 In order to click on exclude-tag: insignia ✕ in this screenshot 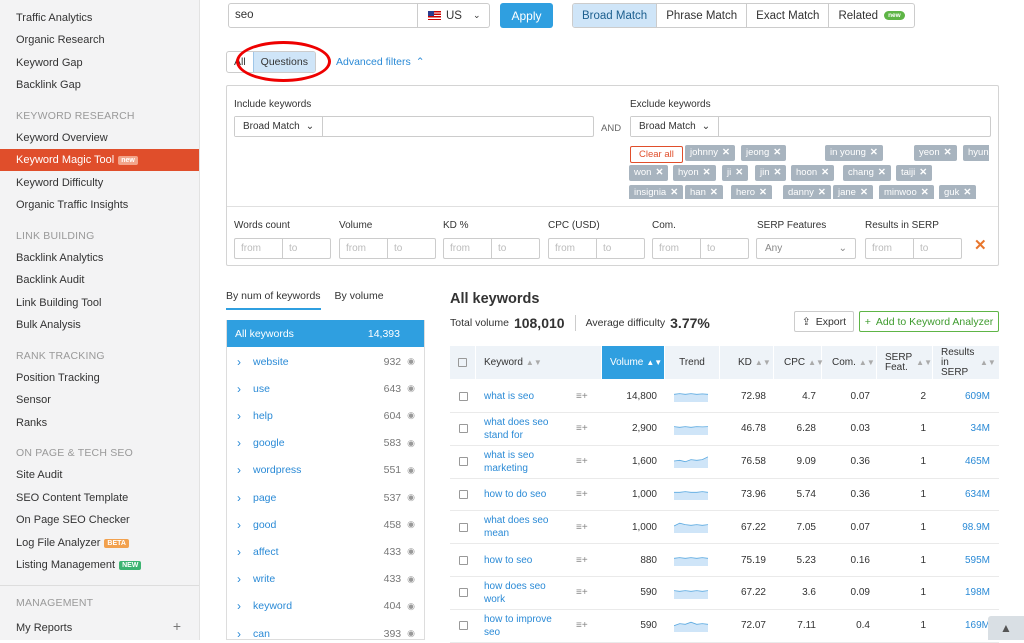, I will do `click(656, 192)`.